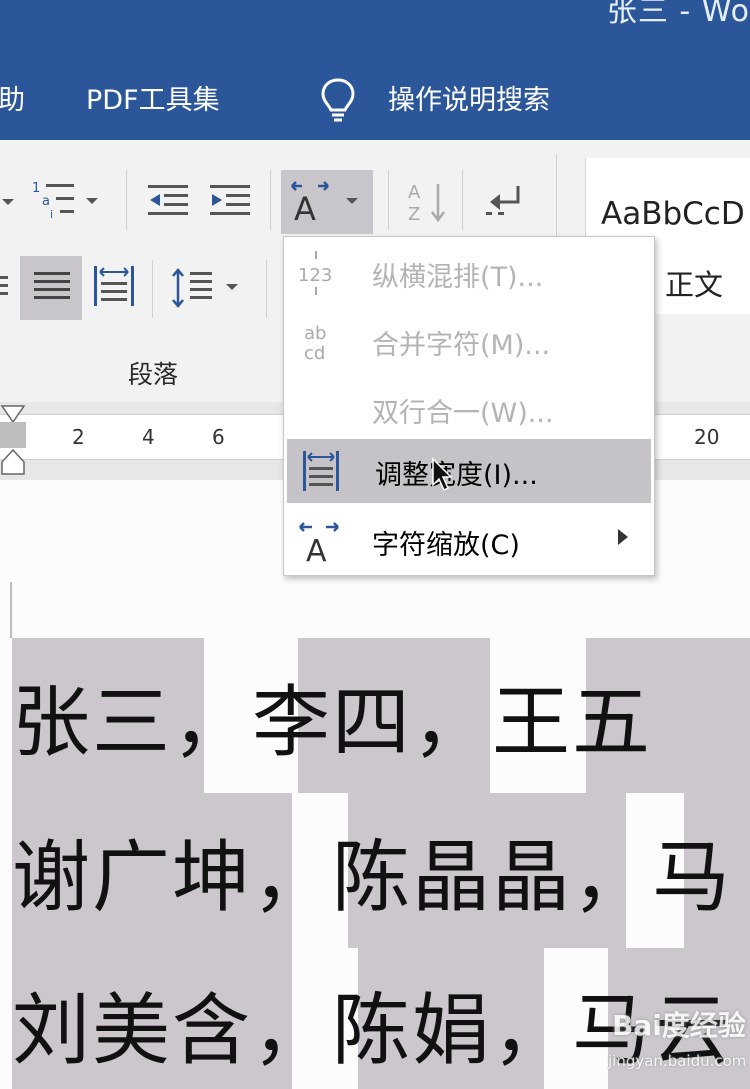 Image resolution: width=750 pixels, height=1089 pixels. I want to click on asian-layout-icon: A, so click(328, 201).